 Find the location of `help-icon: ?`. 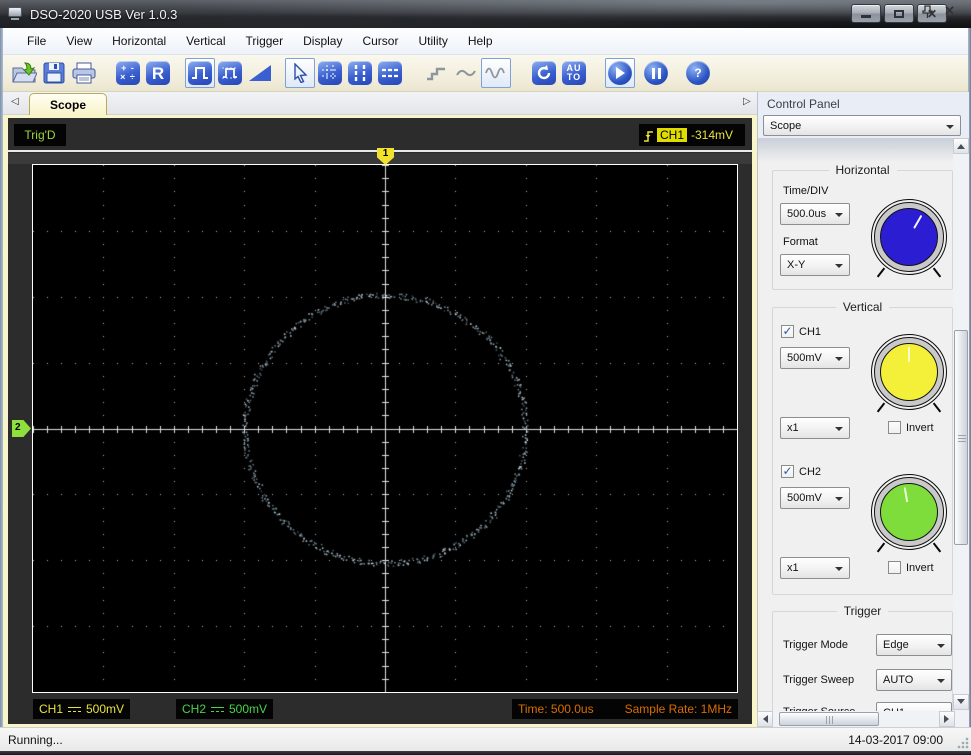

help-icon: ? is located at coordinates (698, 73).